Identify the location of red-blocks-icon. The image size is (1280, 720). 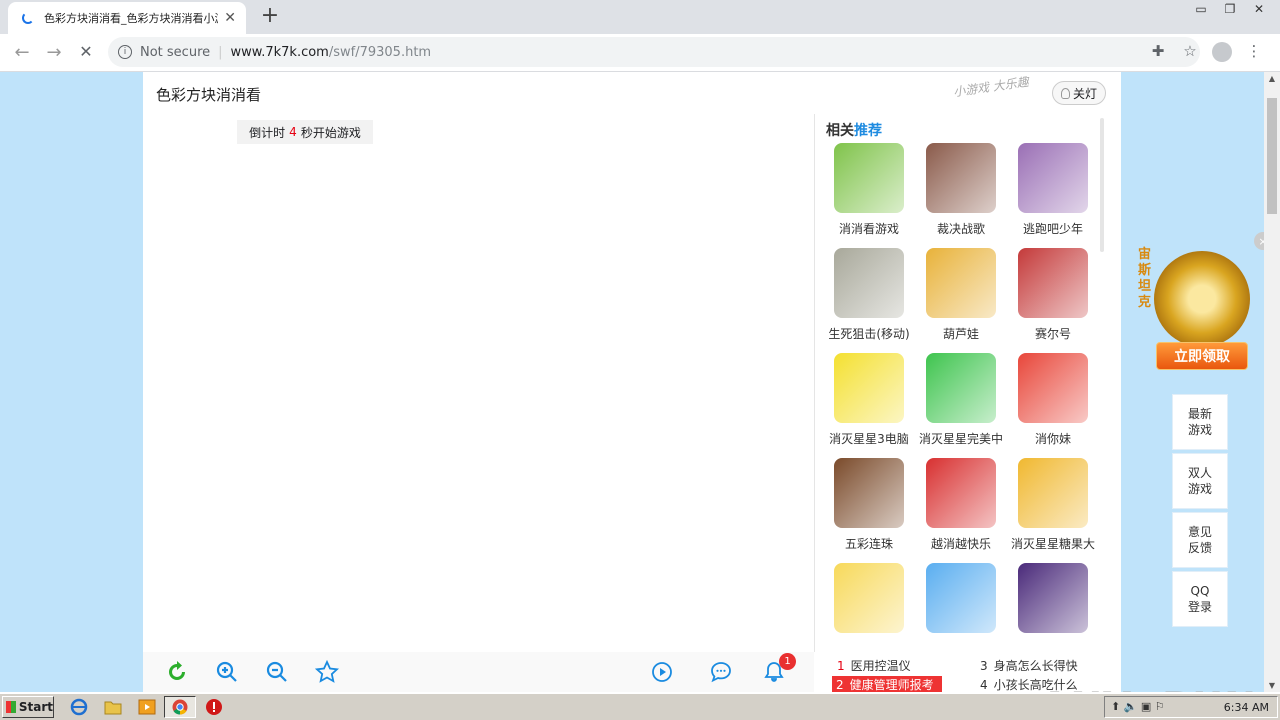
(961, 493).